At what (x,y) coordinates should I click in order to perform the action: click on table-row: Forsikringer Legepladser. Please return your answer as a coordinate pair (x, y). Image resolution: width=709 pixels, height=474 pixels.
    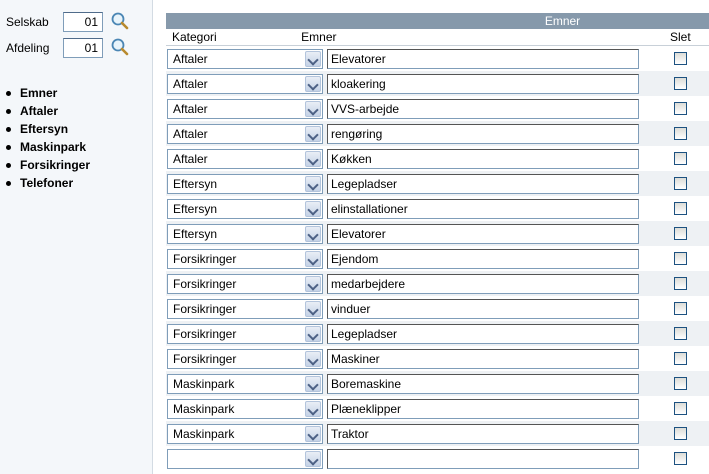
    Looking at the image, I should click on (437, 333).